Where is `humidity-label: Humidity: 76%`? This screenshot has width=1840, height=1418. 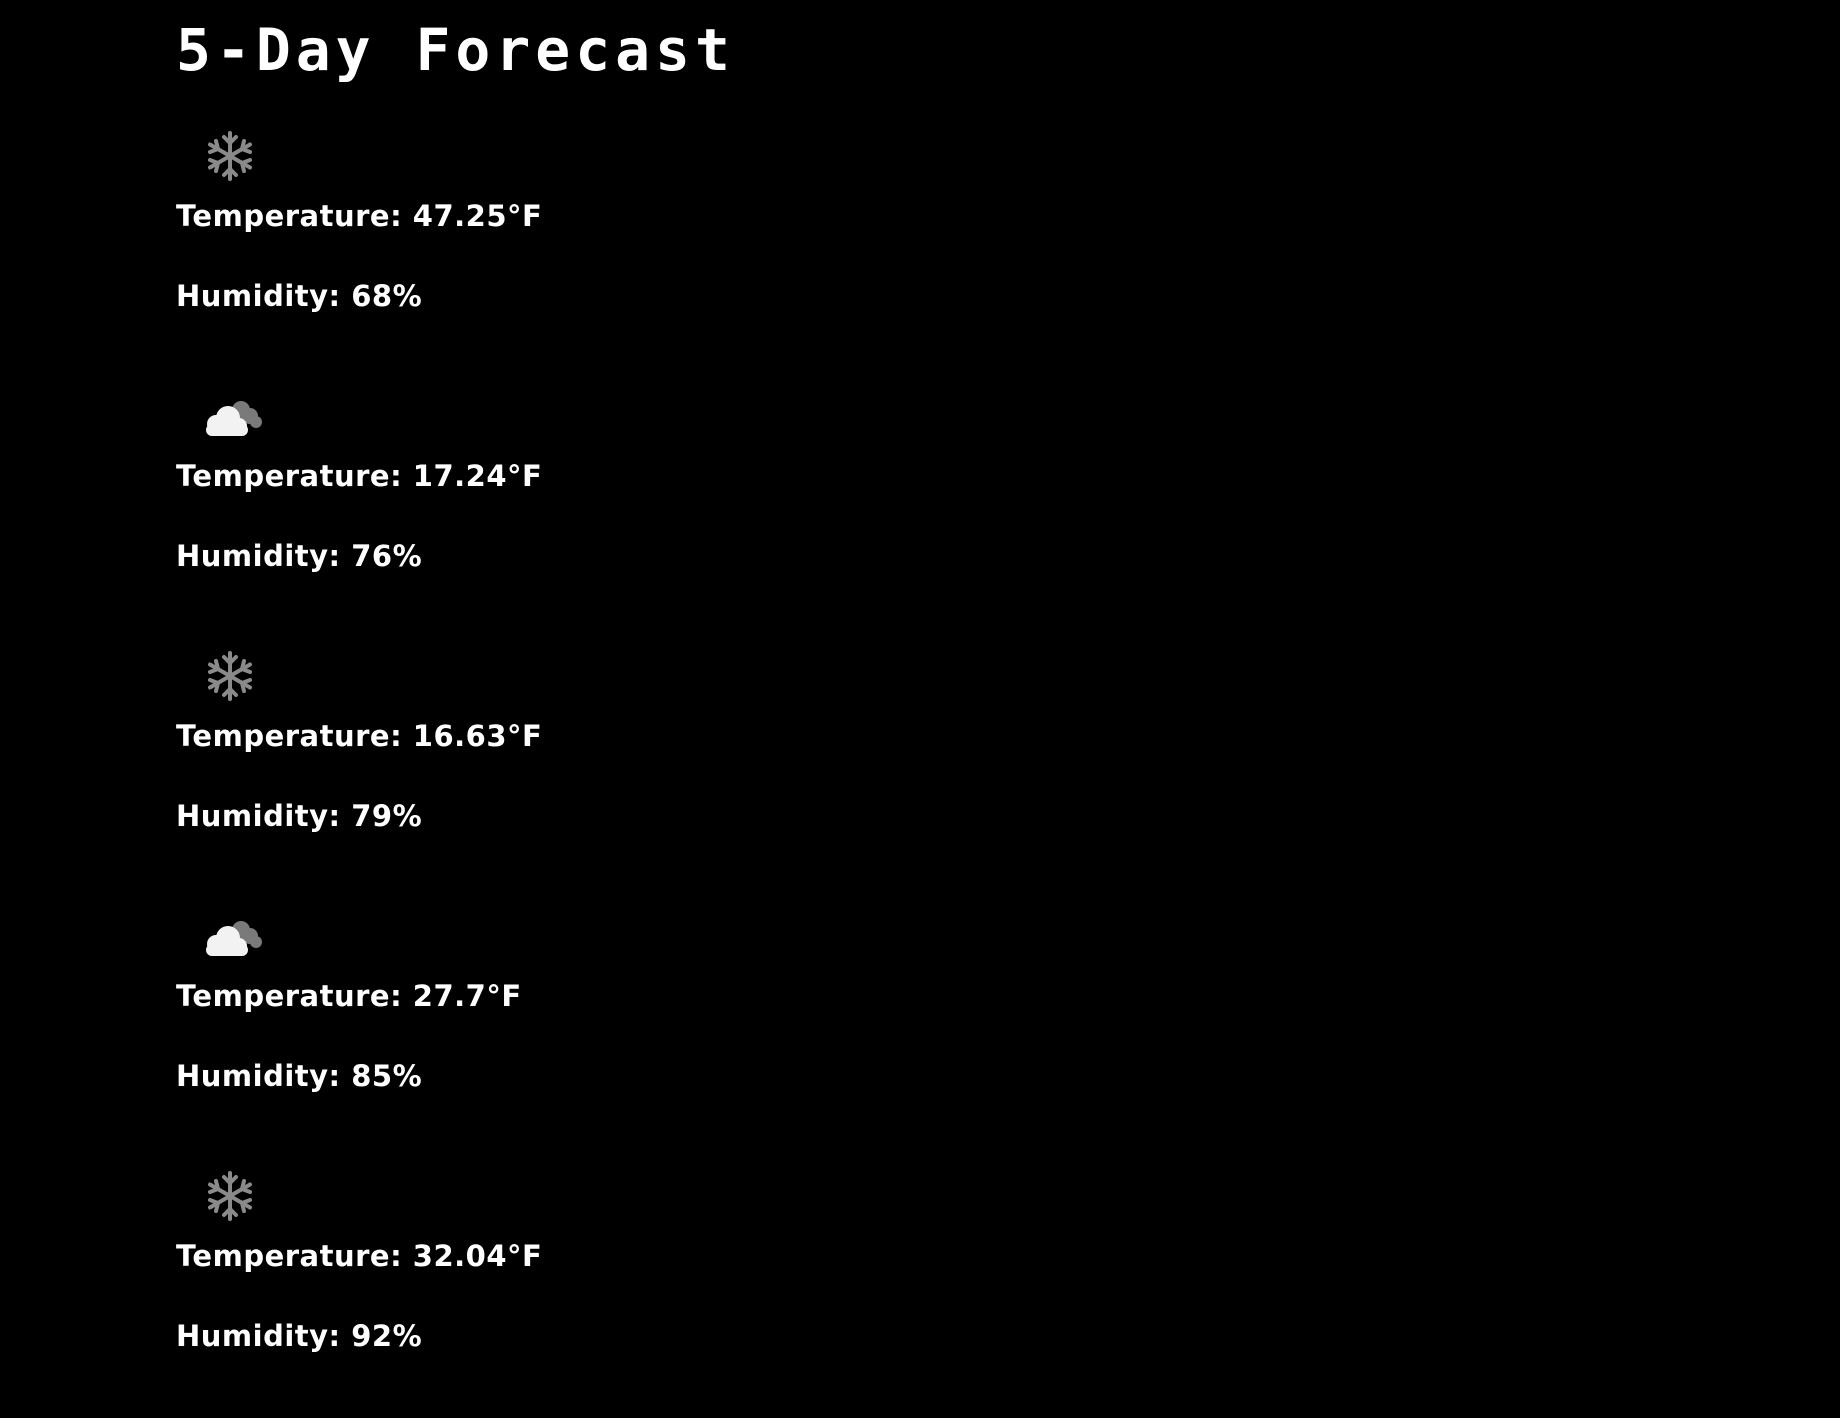 humidity-label: Humidity: 76% is located at coordinates (299, 556).